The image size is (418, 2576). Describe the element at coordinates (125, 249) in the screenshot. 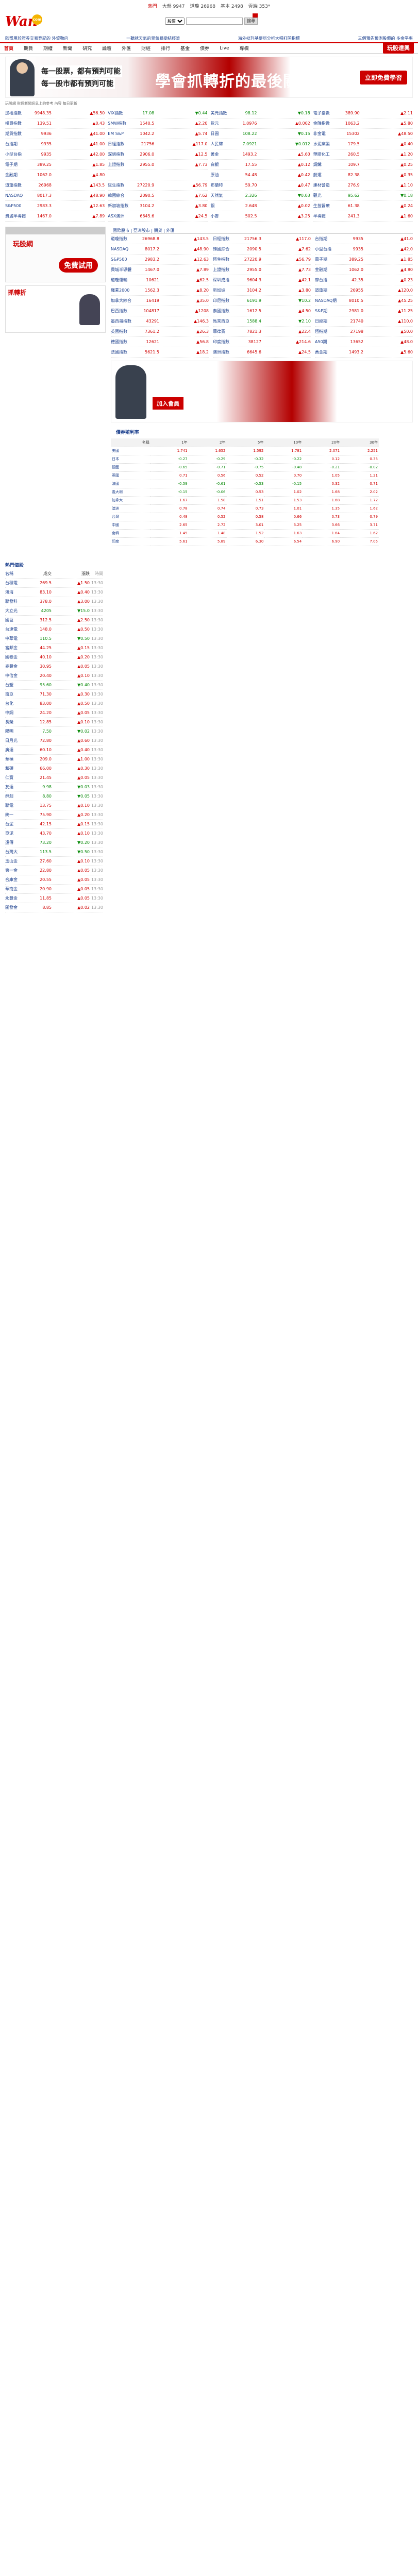

I see `quote-name: NASDAQ` at that location.